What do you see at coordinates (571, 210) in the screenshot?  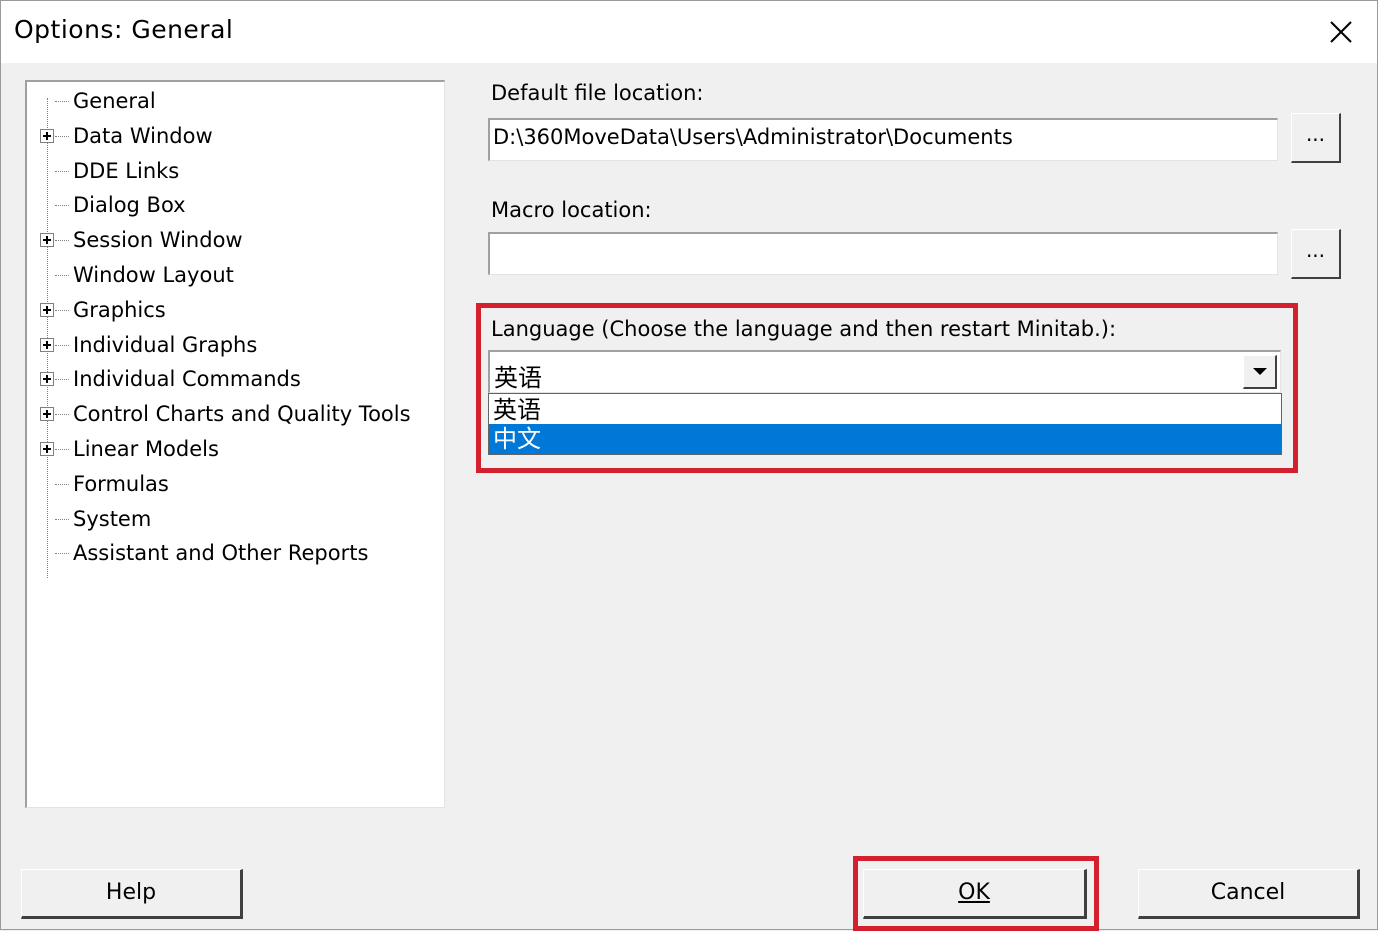 I see `macro-location-label: Macro location:` at bounding box center [571, 210].